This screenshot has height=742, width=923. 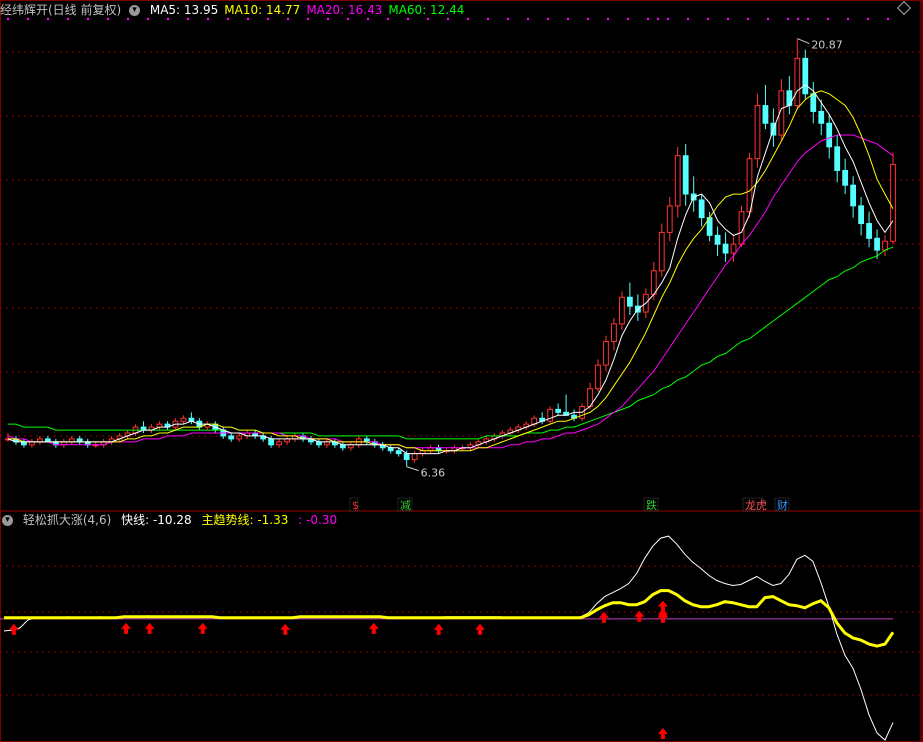 What do you see at coordinates (803, 41) in the screenshot?
I see `high-pointer` at bounding box center [803, 41].